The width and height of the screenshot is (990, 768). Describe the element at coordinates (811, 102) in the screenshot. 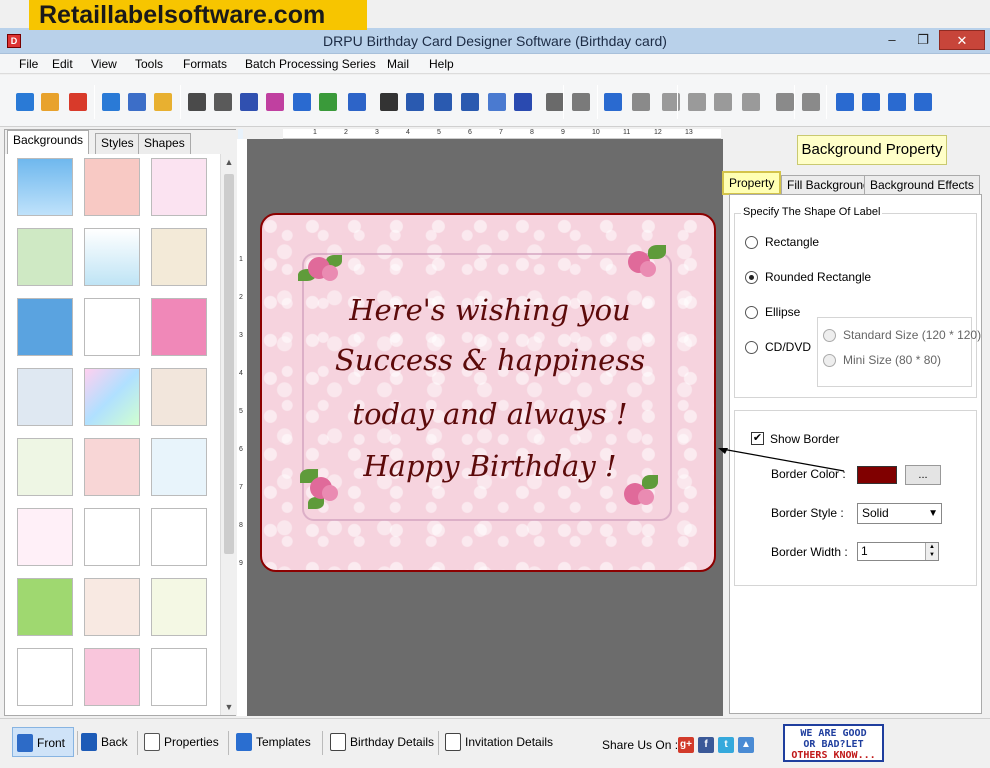

I see `send-back-icon` at that location.